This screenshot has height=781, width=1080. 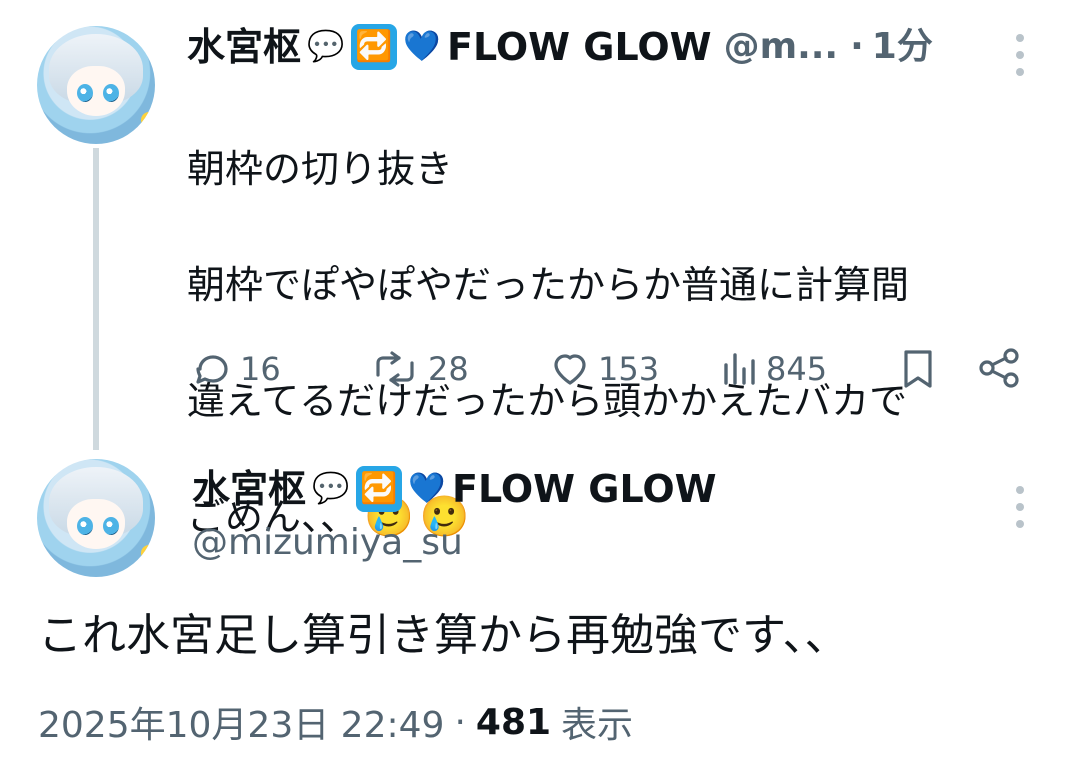 I want to click on bookmark-icon, so click(x=918, y=369).